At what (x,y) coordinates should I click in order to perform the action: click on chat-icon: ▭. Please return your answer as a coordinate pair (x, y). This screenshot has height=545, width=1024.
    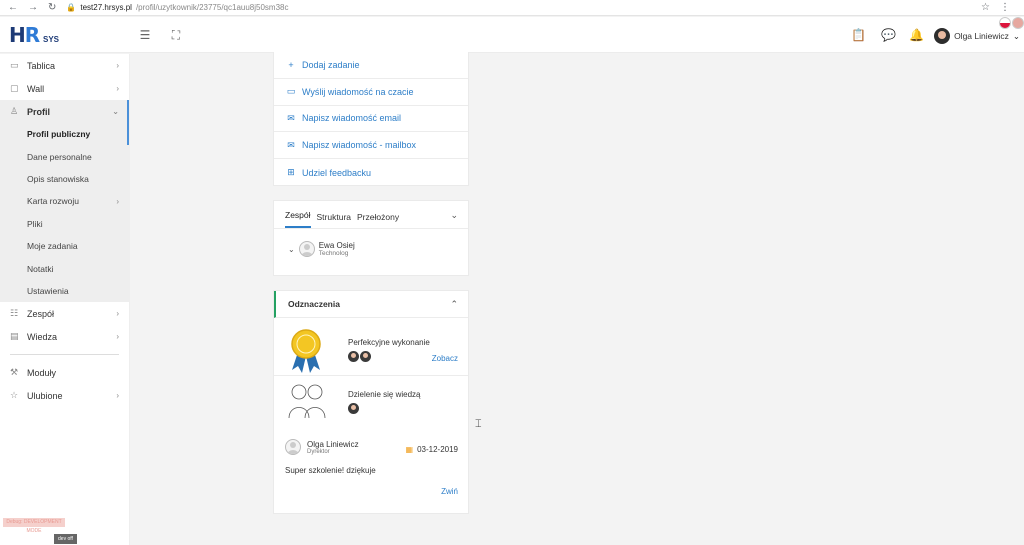
    Looking at the image, I should click on (291, 91).